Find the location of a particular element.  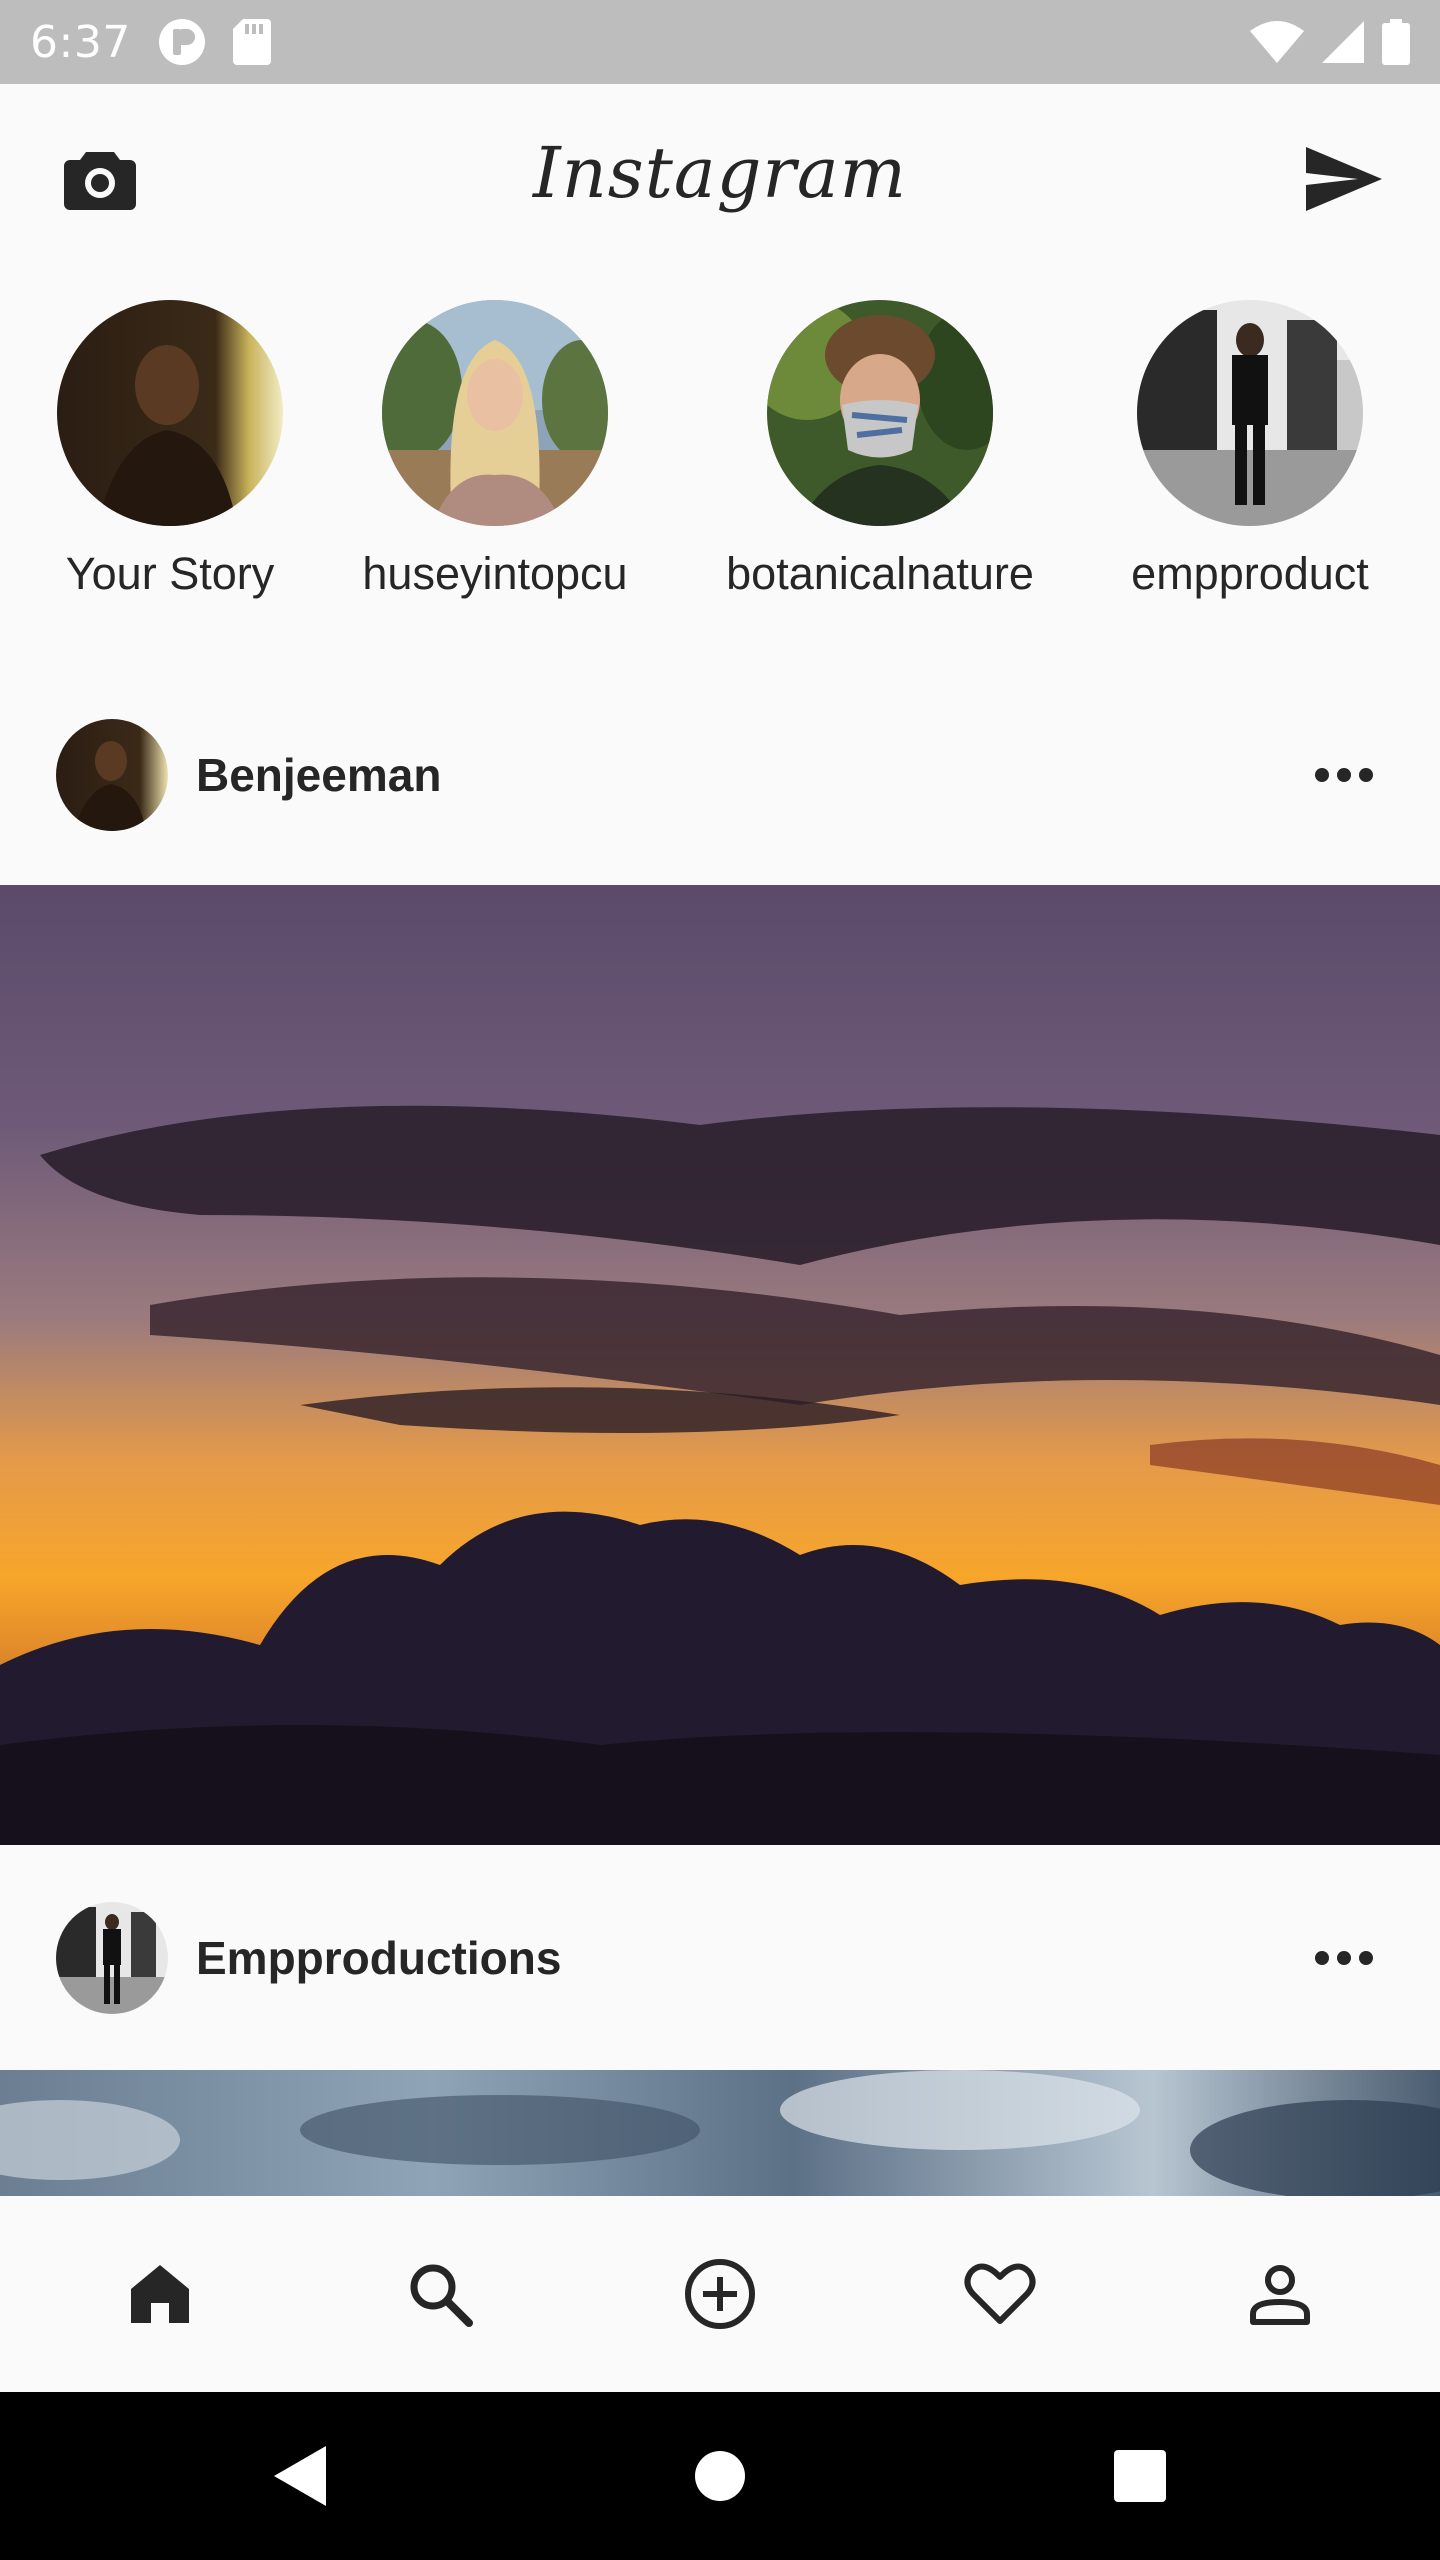

nav-profile-button is located at coordinates (1280, 2294).